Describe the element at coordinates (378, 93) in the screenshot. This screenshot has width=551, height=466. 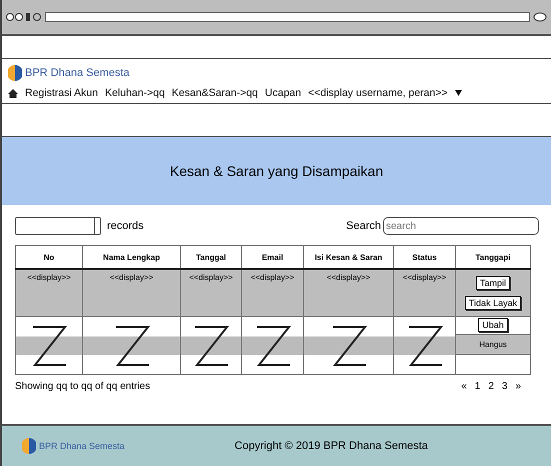
I see `nav-link: <<display username, peran>>` at that location.